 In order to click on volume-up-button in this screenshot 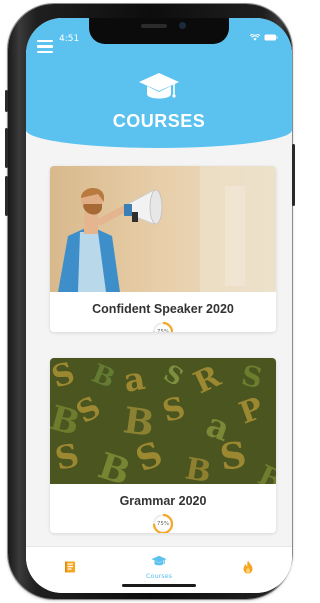, I will do `click(6, 148)`.